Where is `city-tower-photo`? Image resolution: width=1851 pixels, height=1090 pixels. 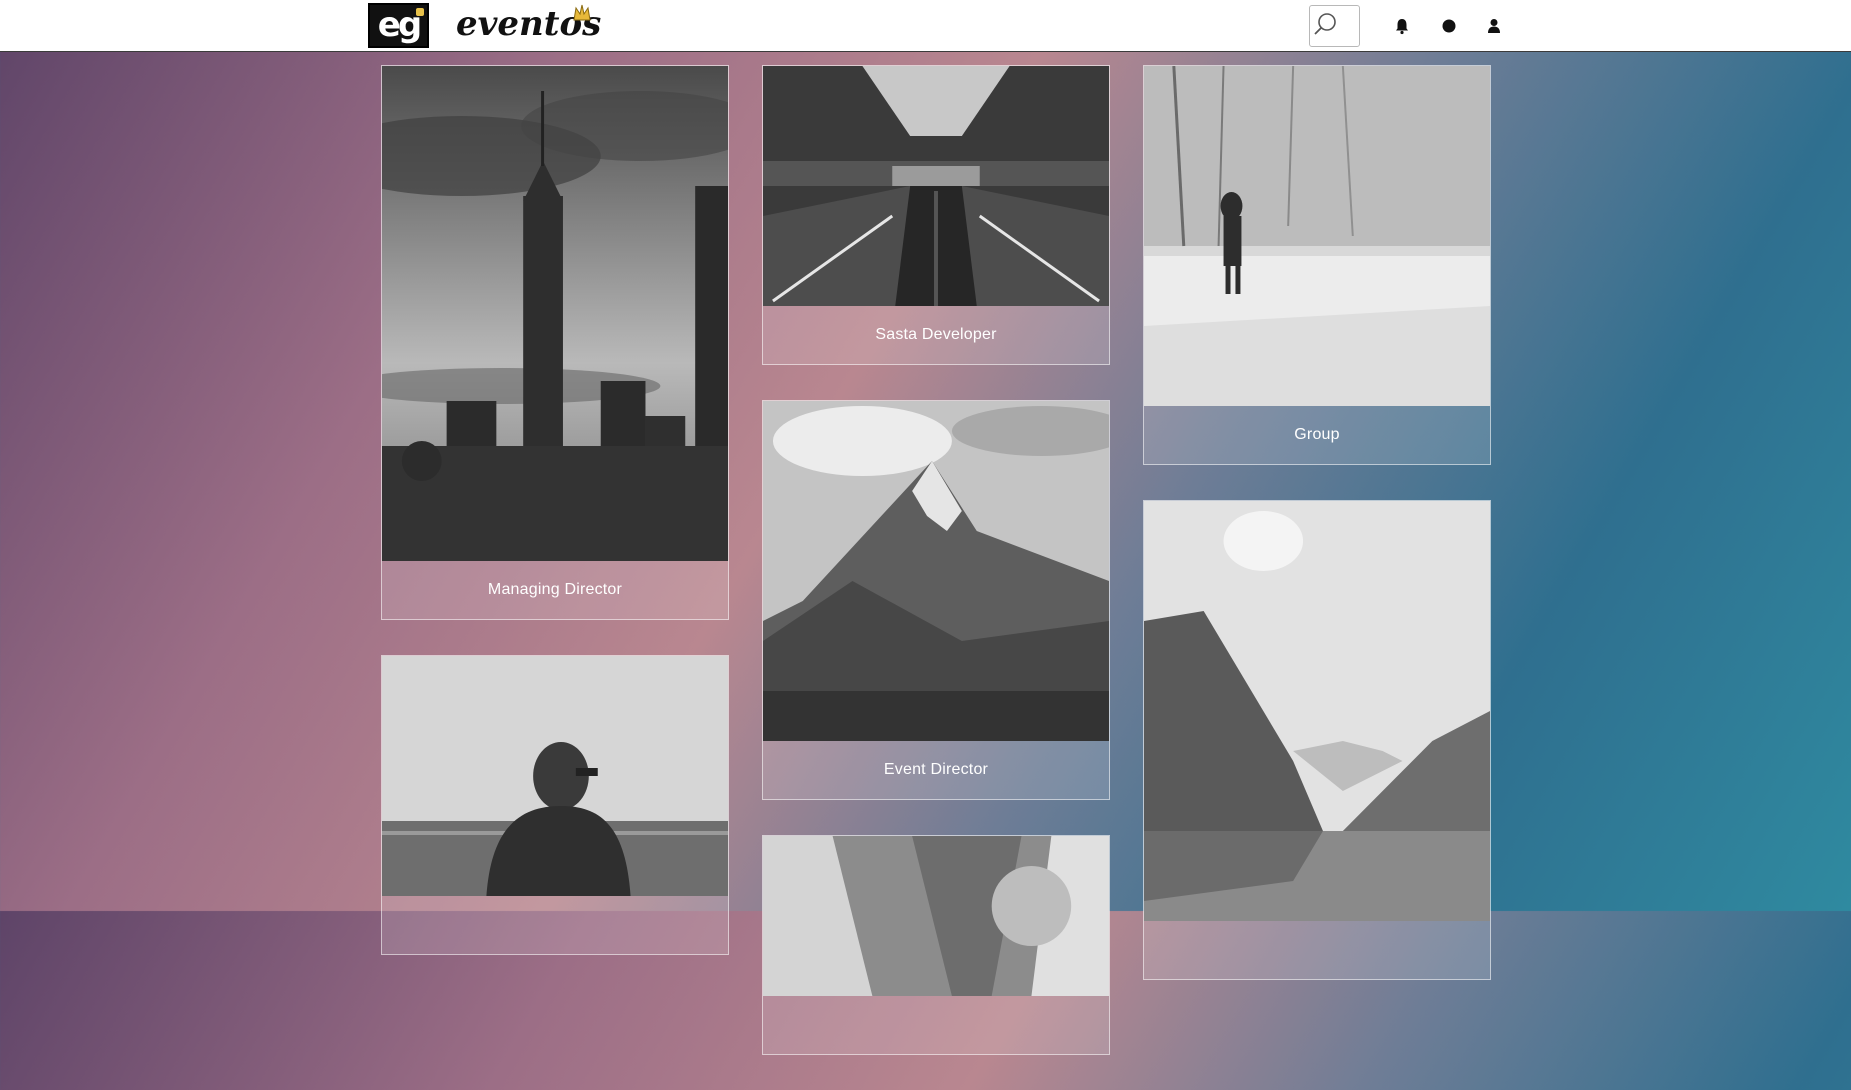 city-tower-photo is located at coordinates (555, 313).